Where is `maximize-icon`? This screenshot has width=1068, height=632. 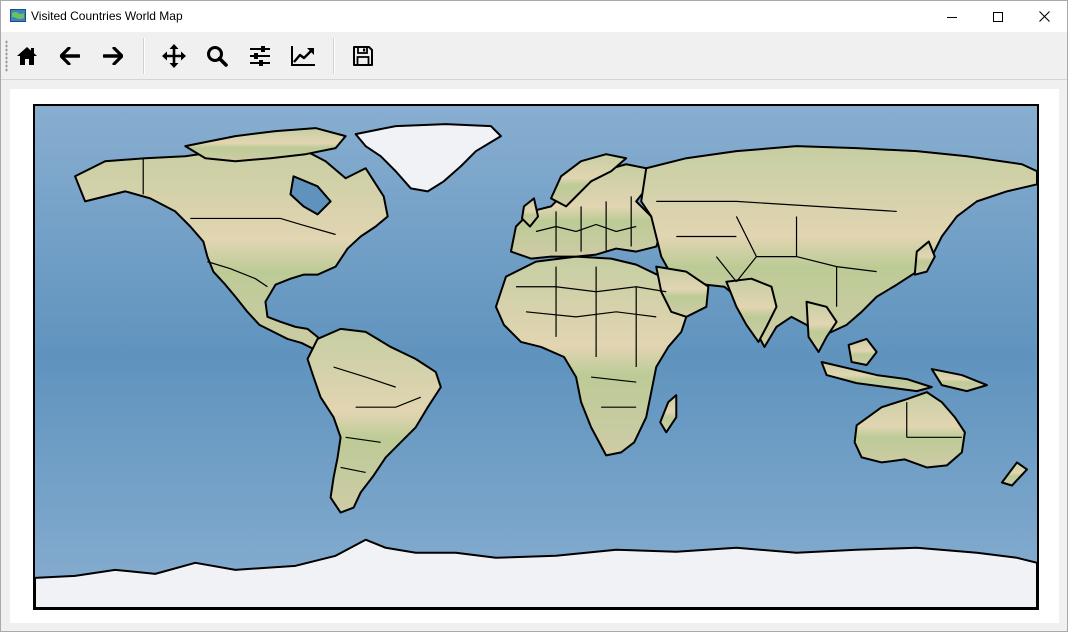 maximize-icon is located at coordinates (998, 16).